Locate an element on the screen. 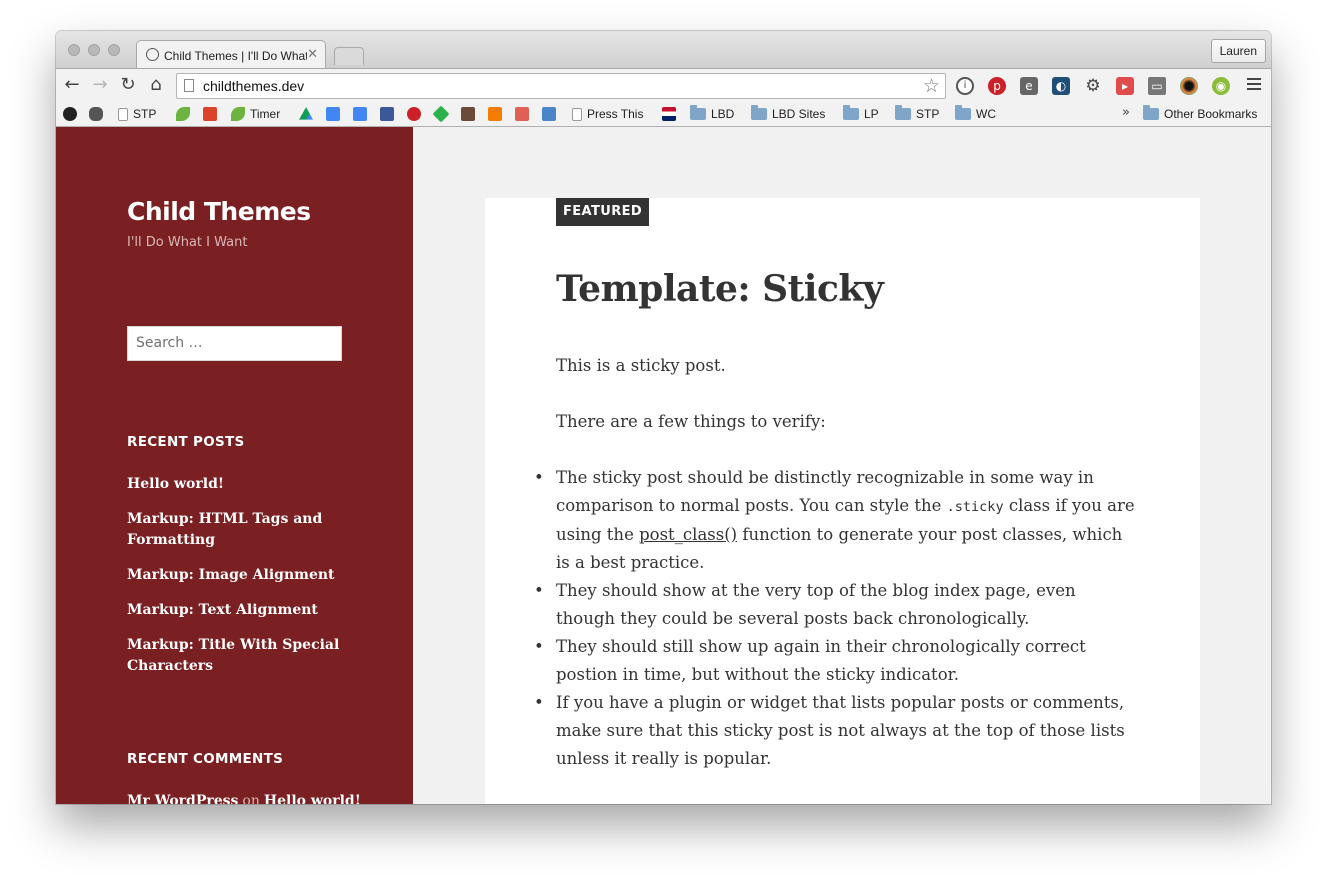 The height and width of the screenshot is (885, 1327). instagram-icon is located at coordinates (468, 114).